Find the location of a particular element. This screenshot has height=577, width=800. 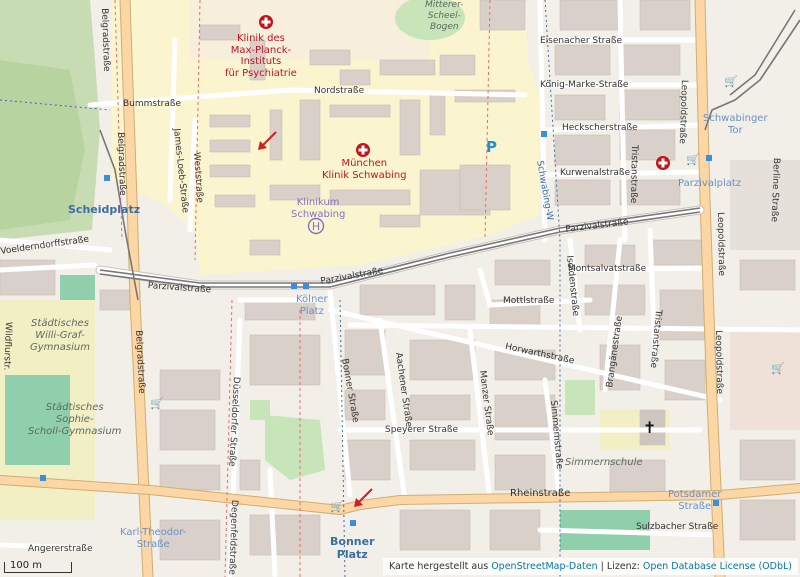

poi-label-klinik-schwabing: München Klinik Schwabing is located at coordinates (364, 169).